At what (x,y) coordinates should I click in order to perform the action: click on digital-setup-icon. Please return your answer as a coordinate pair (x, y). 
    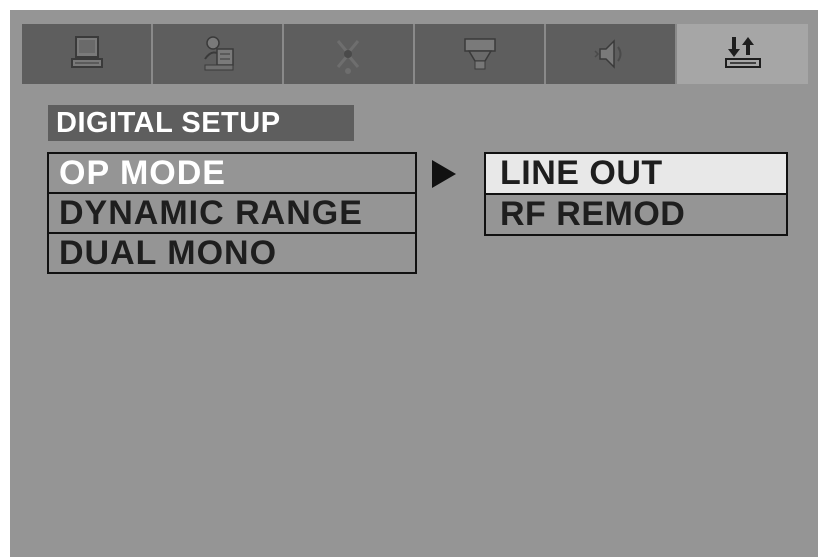
    Looking at the image, I should click on (742, 52).